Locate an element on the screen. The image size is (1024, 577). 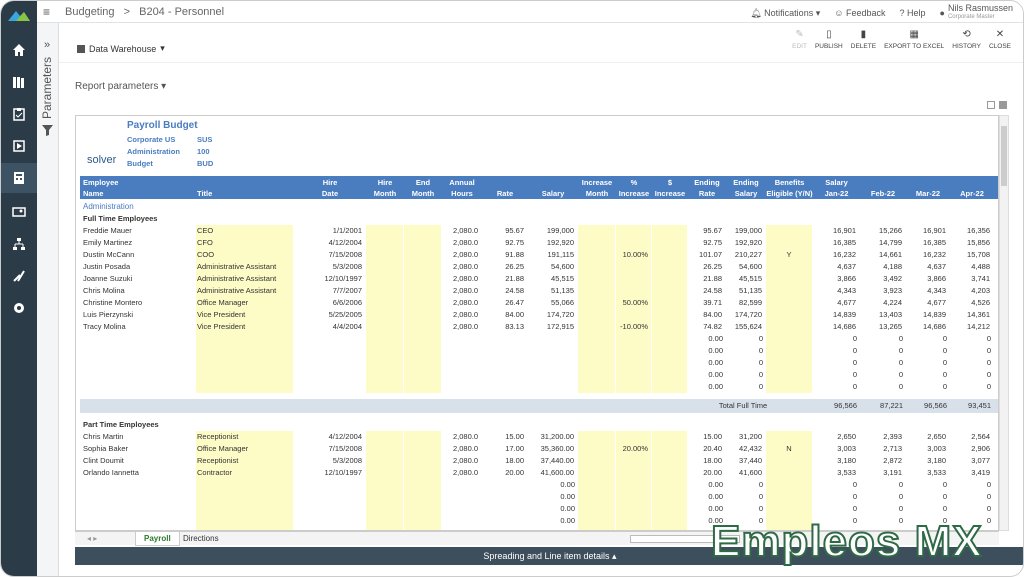
library-icon is located at coordinates (19, 82).